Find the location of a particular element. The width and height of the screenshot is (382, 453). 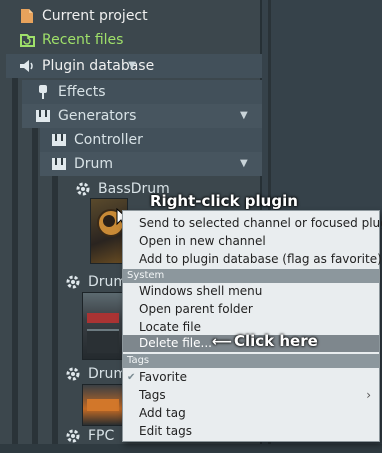

browser-item-label: Effects is located at coordinates (82, 92).